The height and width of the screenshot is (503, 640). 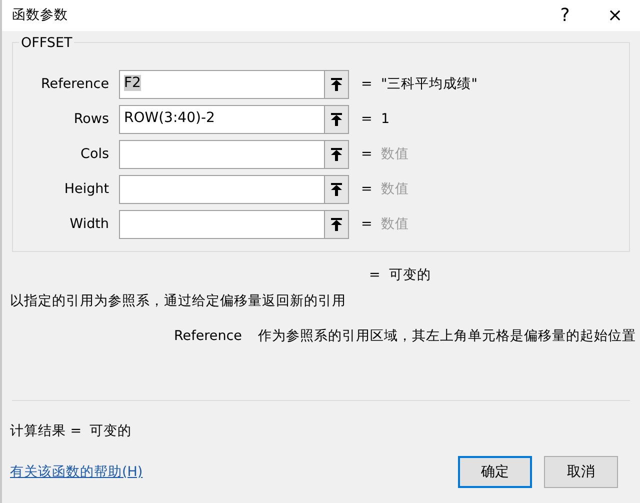 What do you see at coordinates (111, 431) in the screenshot?
I see `result-value: 可变的` at bounding box center [111, 431].